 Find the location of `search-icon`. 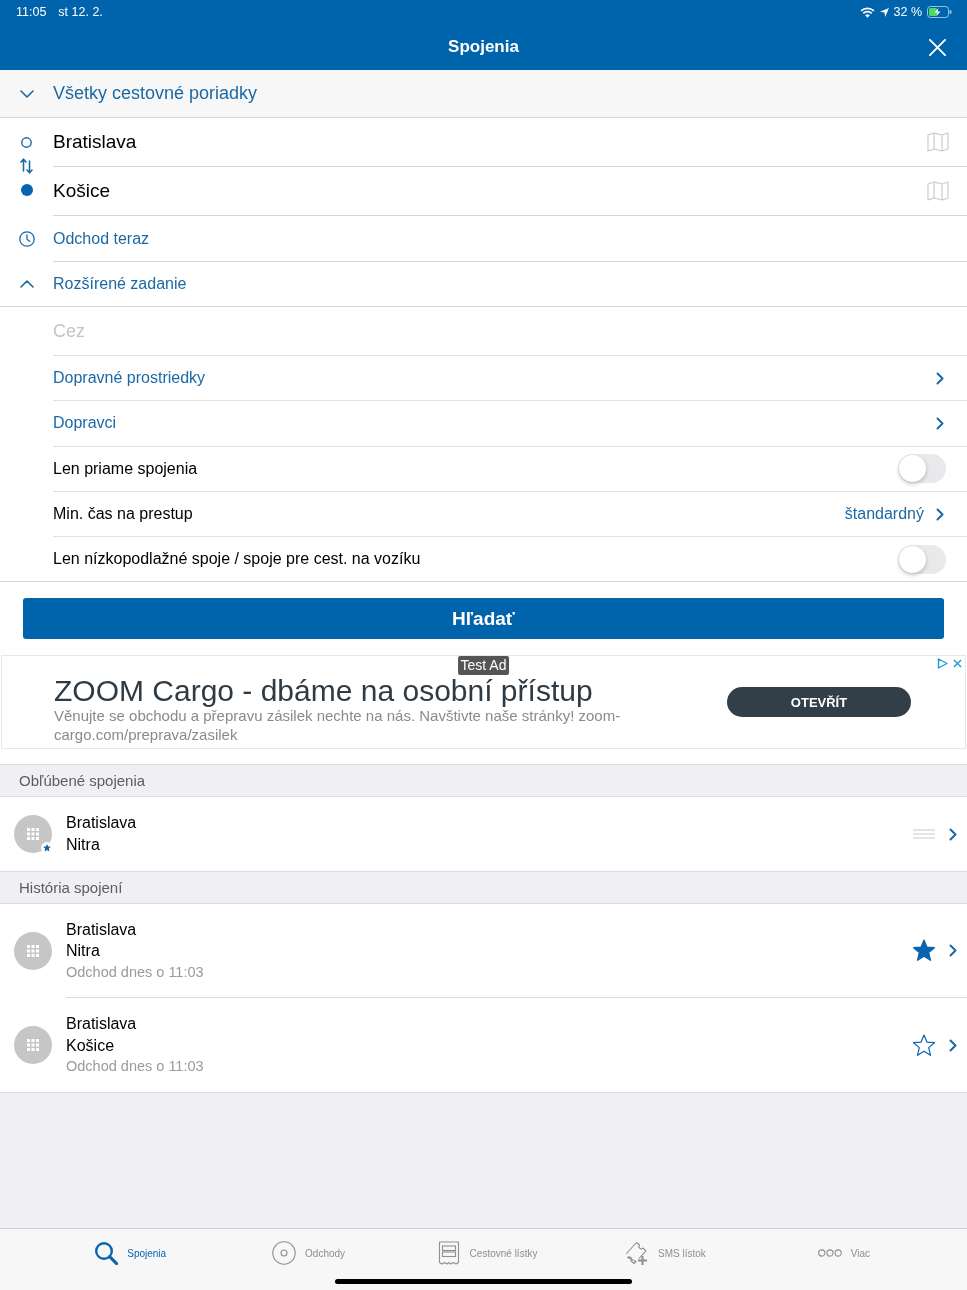

search-icon is located at coordinates (106, 1253).